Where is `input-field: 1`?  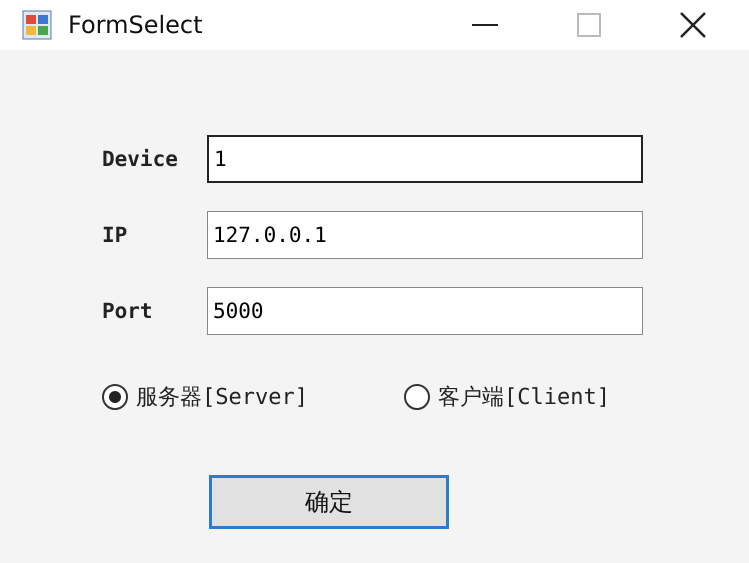 input-field: 1 is located at coordinates (425, 159).